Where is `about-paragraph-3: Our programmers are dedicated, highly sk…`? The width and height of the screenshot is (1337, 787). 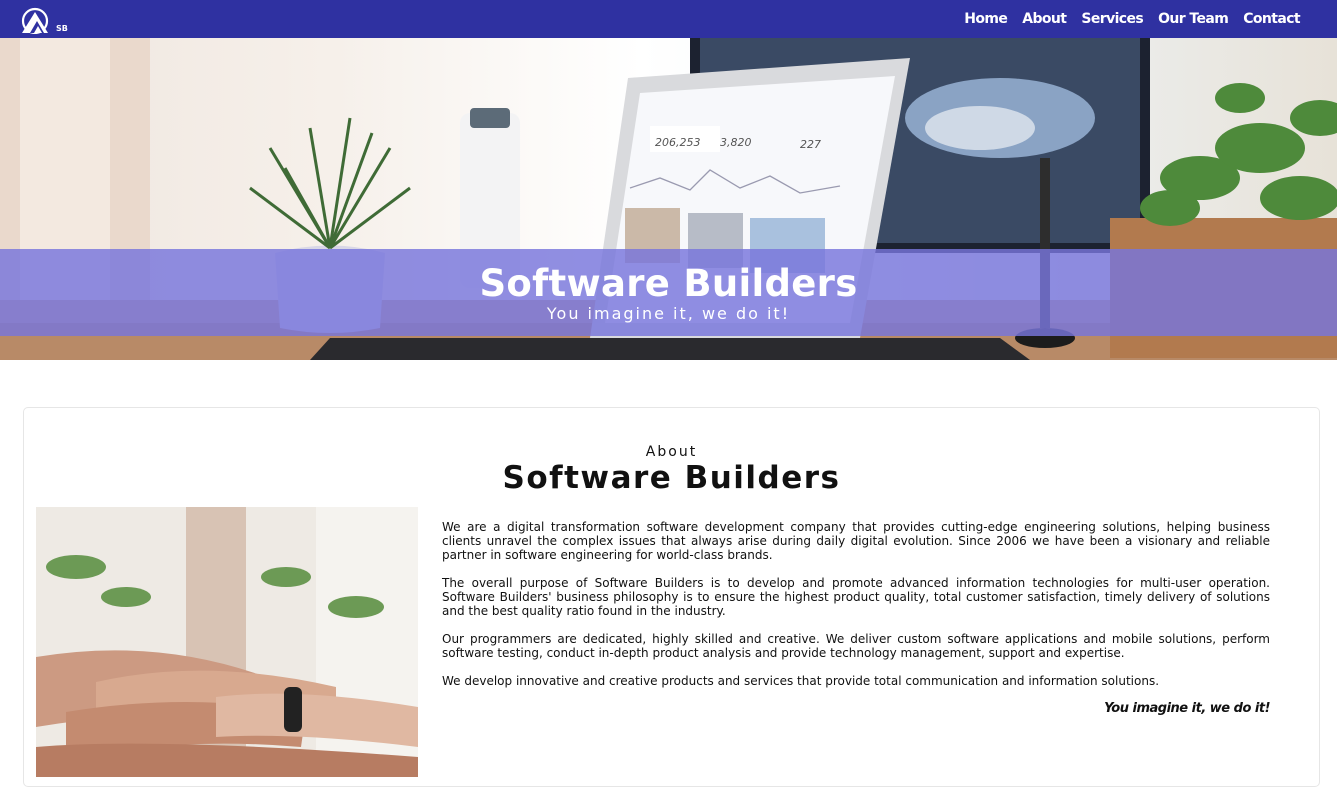
about-paragraph-3: Our programmers are dedicated, highly sk… is located at coordinates (856, 646).